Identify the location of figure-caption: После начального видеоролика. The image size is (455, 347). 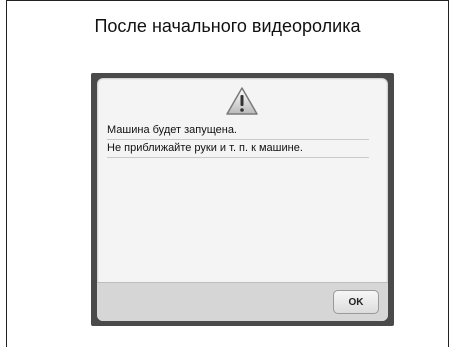
(227, 26).